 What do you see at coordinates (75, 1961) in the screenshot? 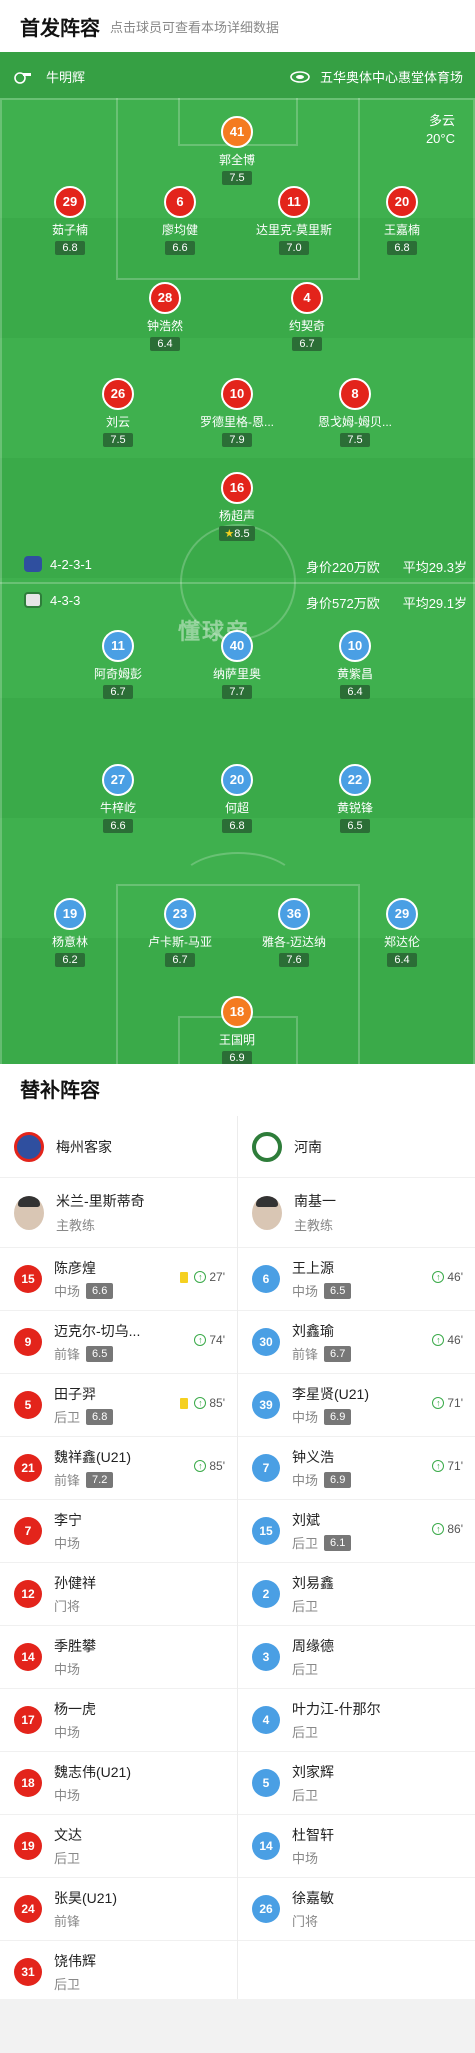
I see `sub-name: 饶伟辉` at bounding box center [75, 1961].